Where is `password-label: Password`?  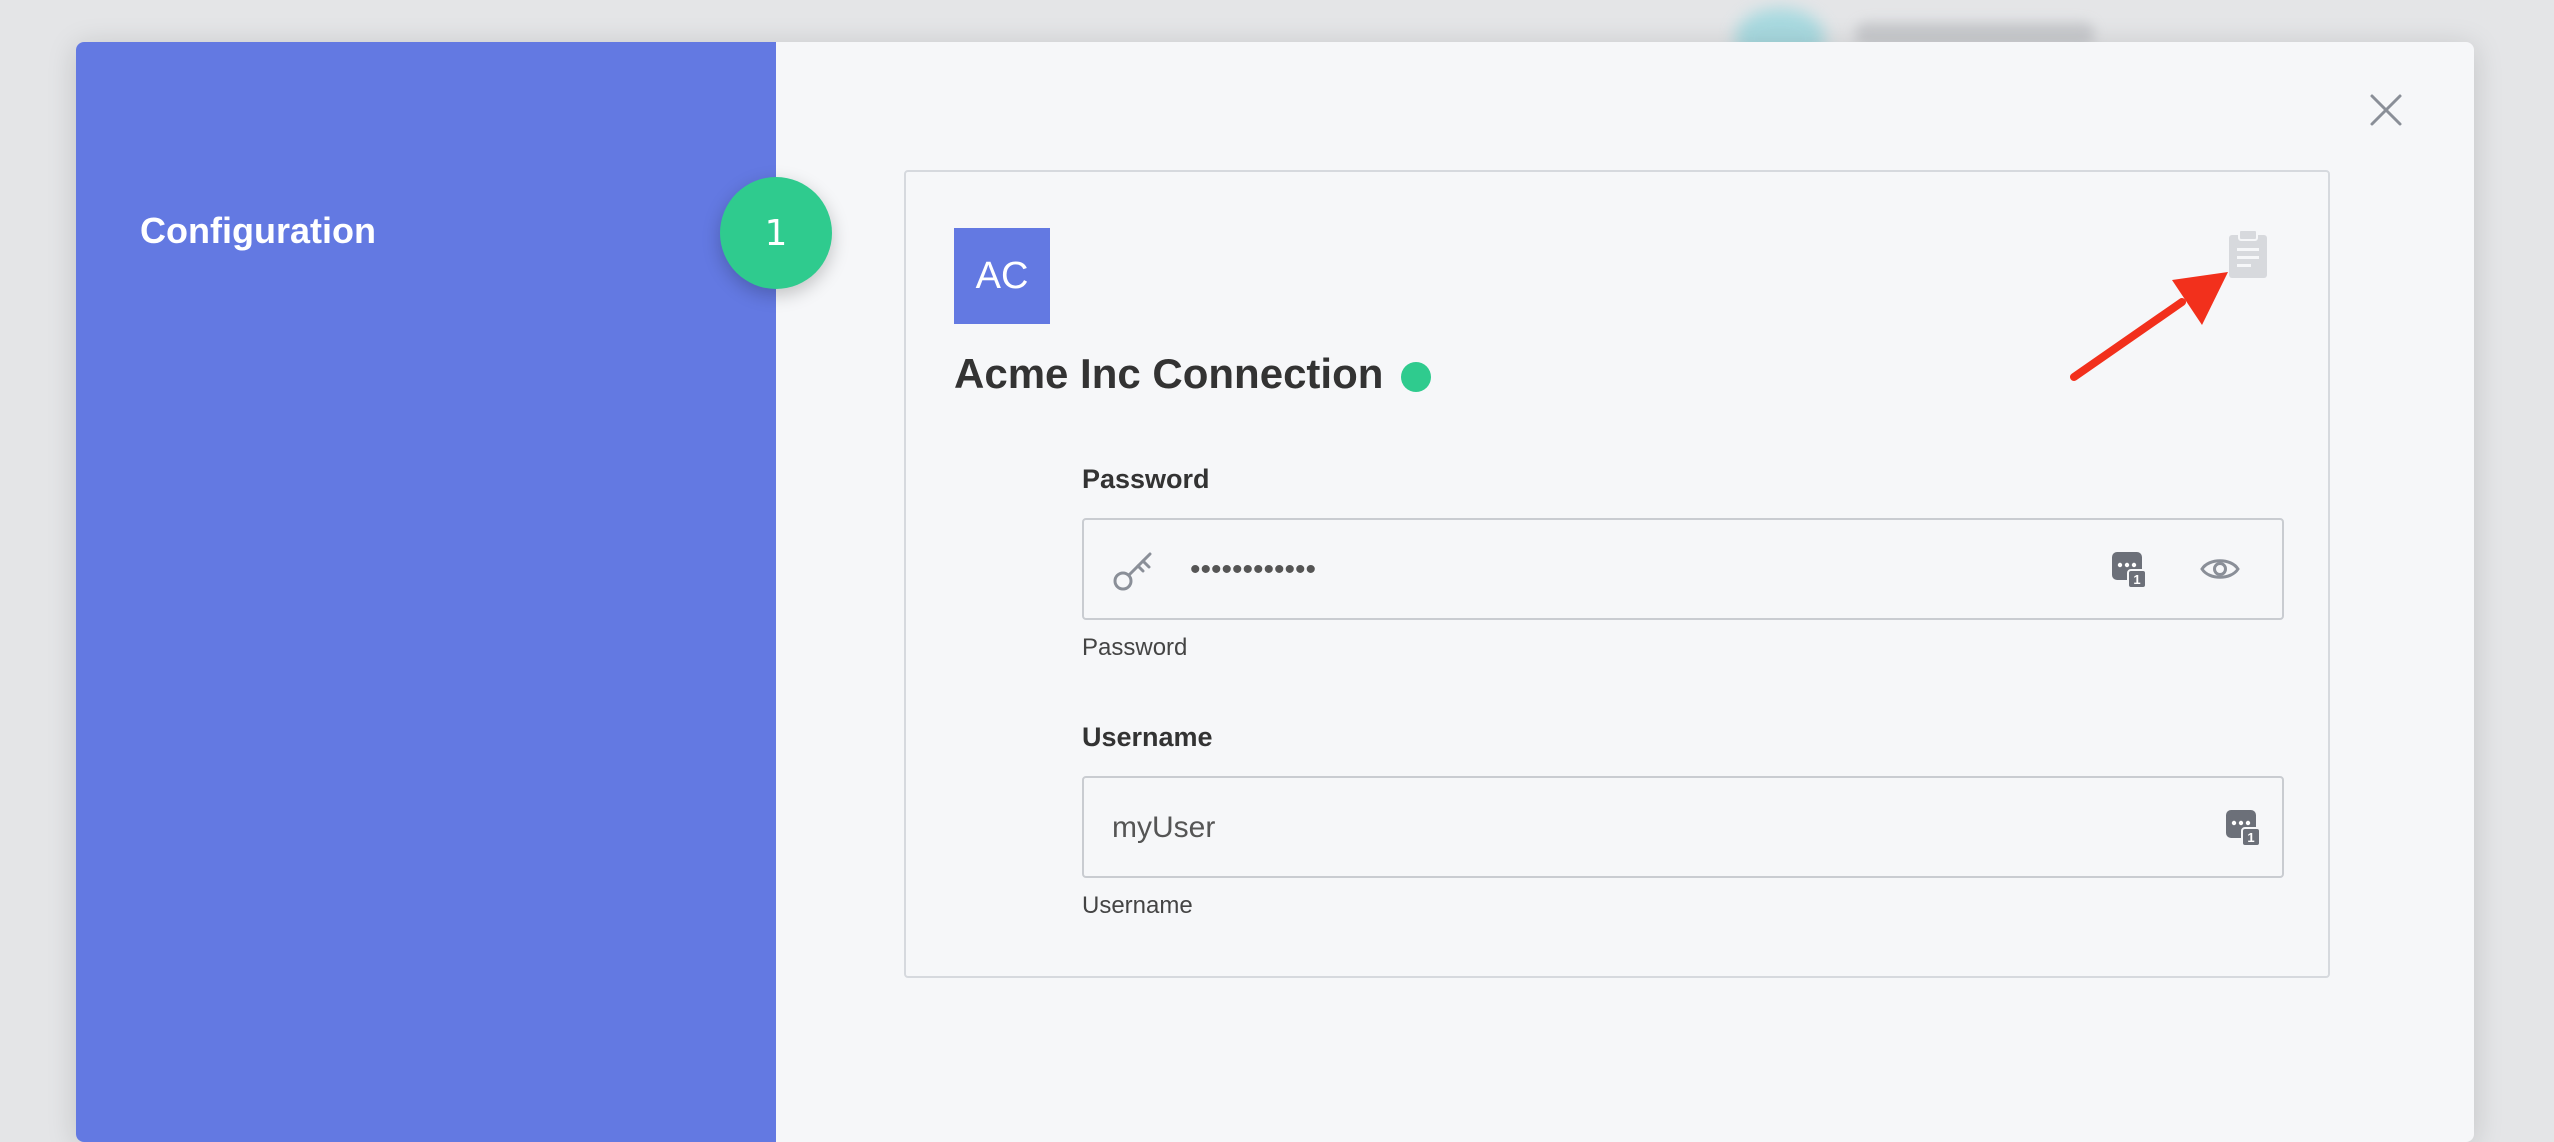
password-label: Password is located at coordinates (1146, 479).